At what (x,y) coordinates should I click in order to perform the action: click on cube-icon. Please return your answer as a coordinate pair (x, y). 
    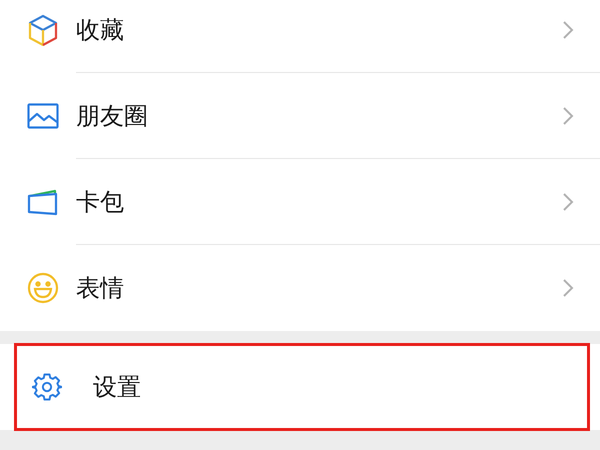
    Looking at the image, I should click on (43, 30).